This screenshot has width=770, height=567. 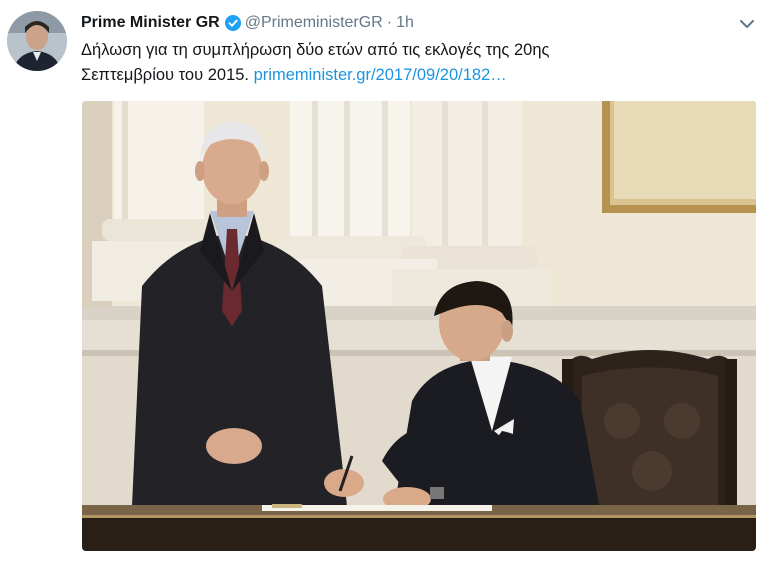 I want to click on verified-badge-icon, so click(x=232, y=23).